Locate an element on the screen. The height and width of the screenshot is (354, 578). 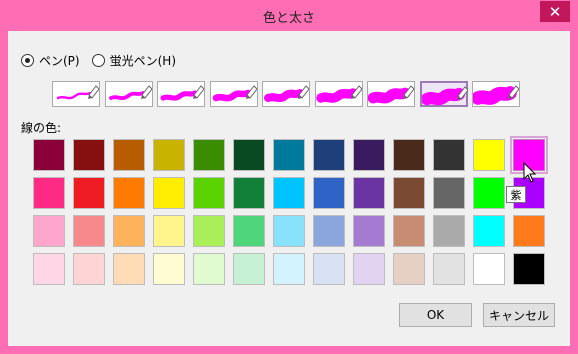
pen-thickness-list is located at coordinates (288, 94).